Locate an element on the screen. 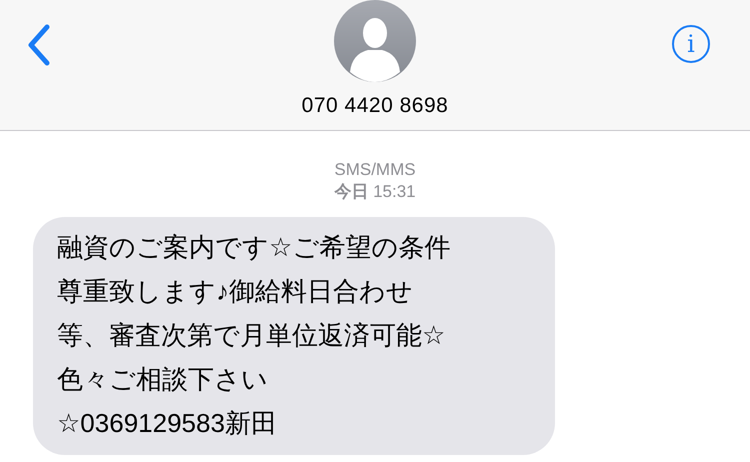 This screenshot has width=750, height=462. contact-number: 070 4420 8698 is located at coordinates (375, 106).